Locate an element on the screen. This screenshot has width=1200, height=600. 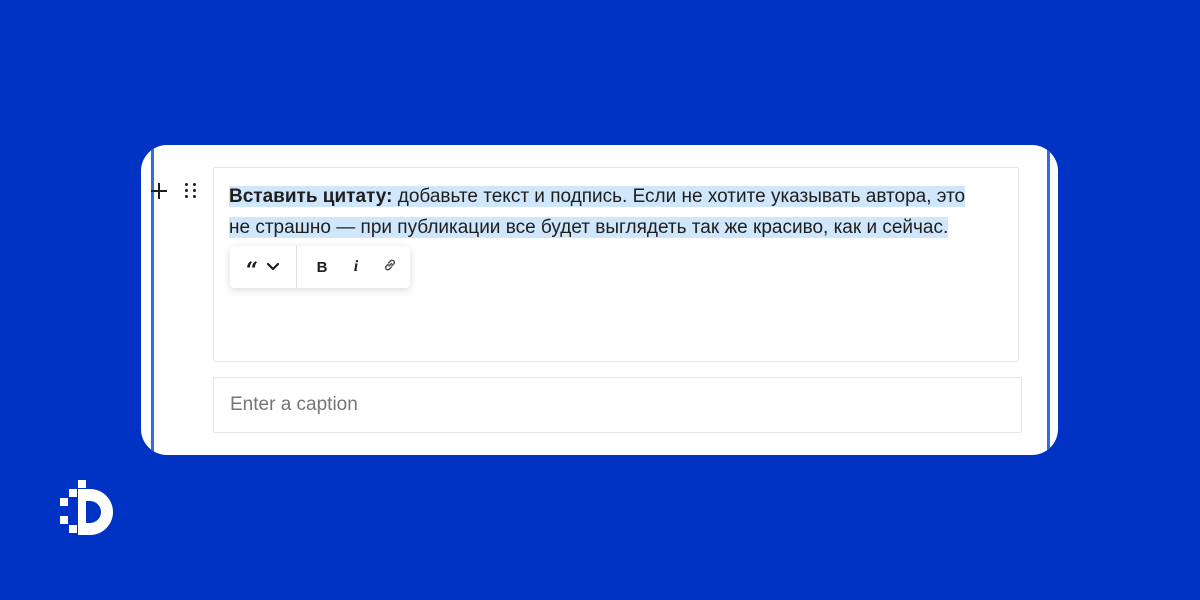
plus-icon is located at coordinates (159, 191).